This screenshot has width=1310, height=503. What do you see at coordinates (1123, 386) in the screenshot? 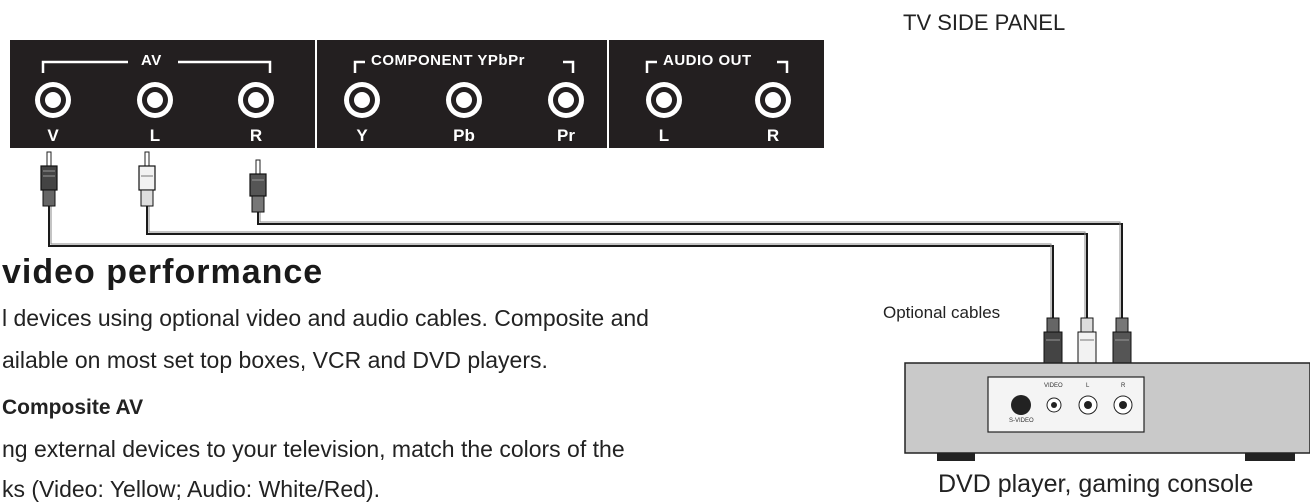
I see `device-jack-label-r: R` at bounding box center [1123, 386].